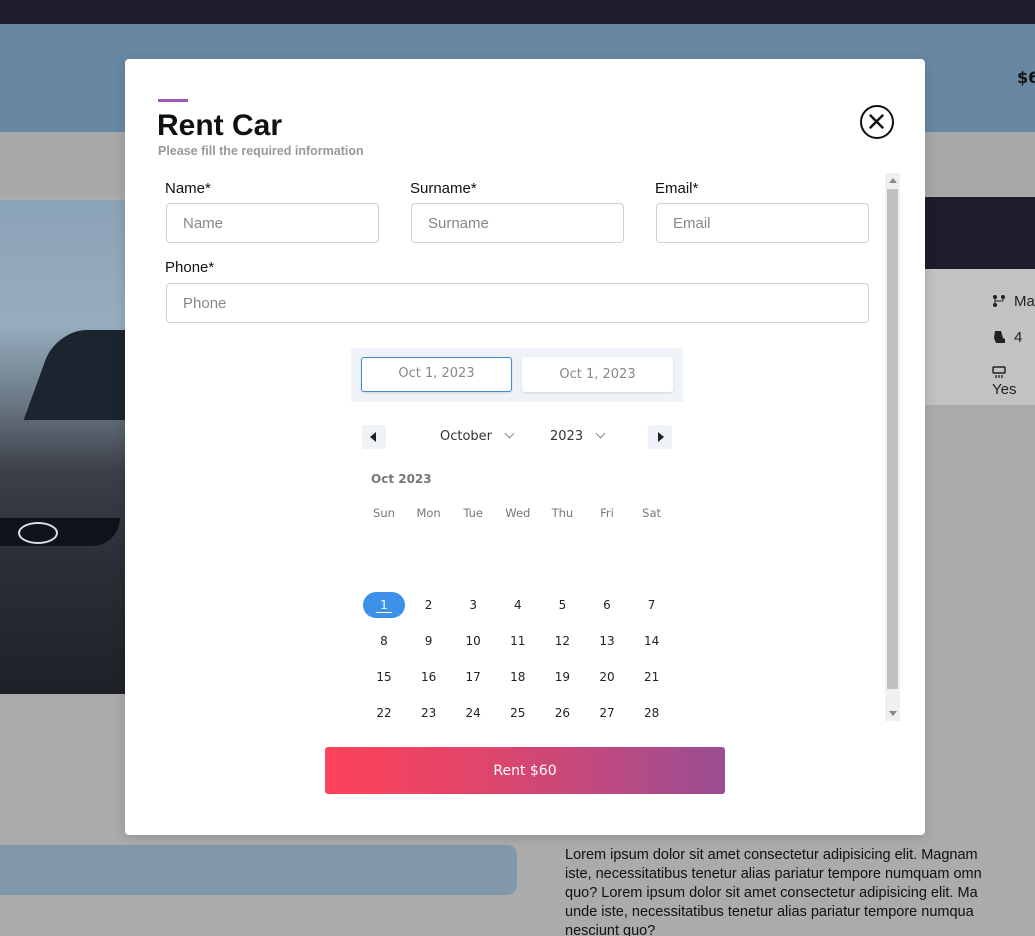 This screenshot has height=936, width=1035. I want to click on calendar-day: 6, so click(607, 605).